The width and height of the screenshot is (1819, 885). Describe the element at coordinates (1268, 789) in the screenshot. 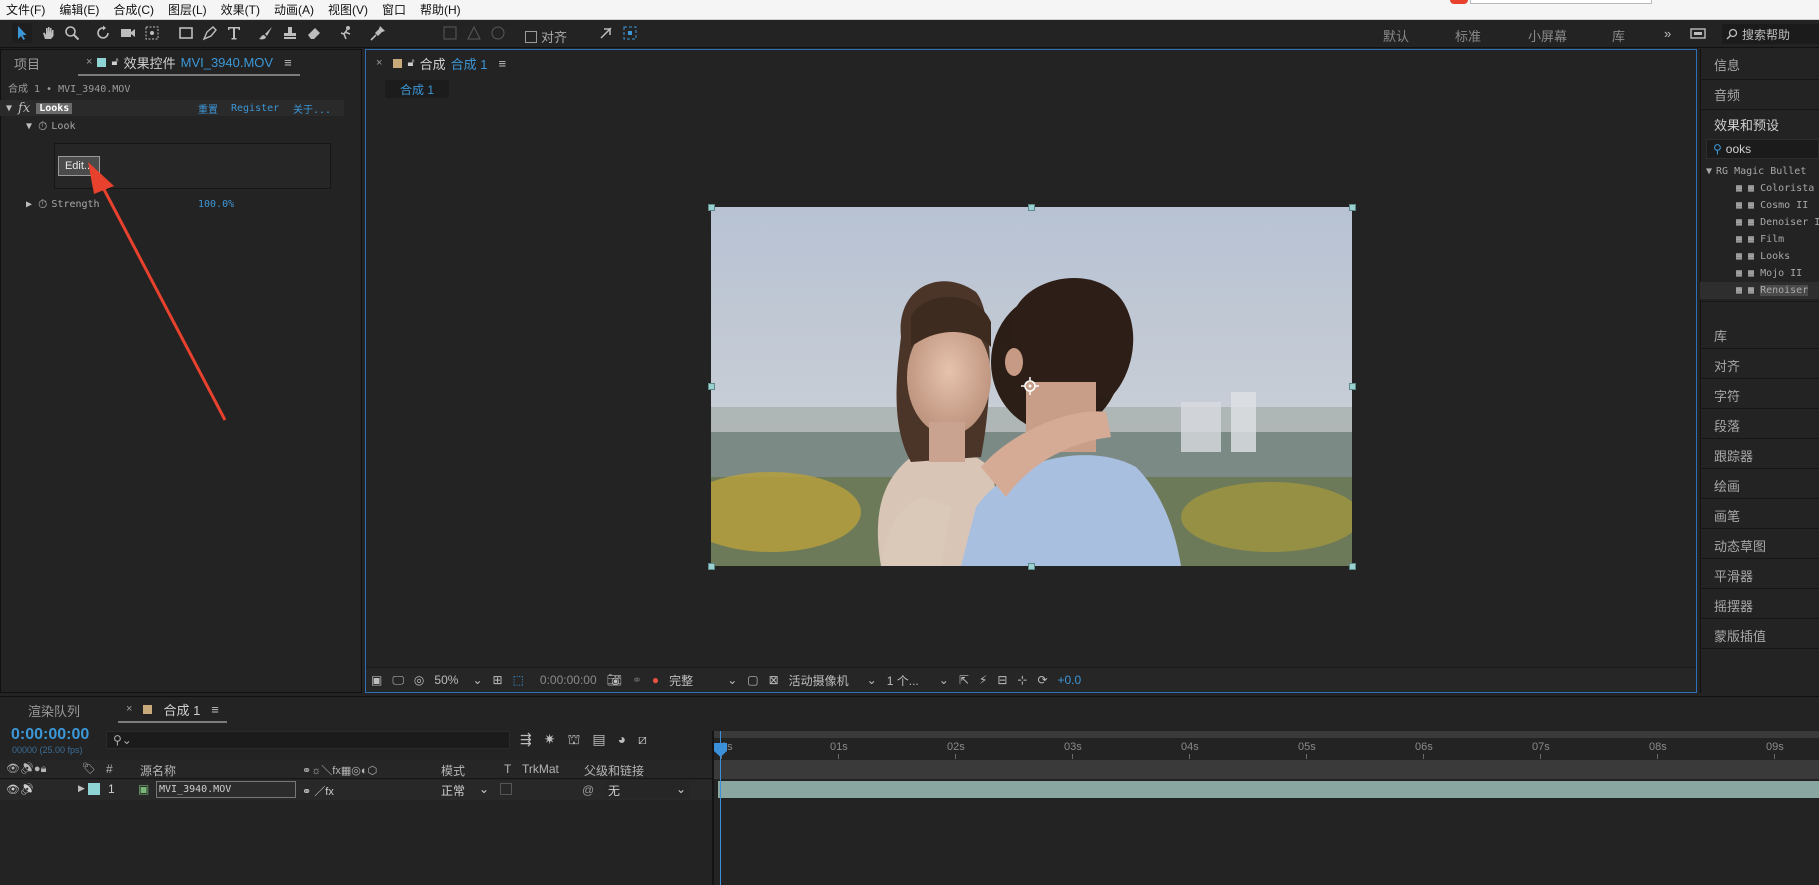

I see `layer-duration-bar` at that location.